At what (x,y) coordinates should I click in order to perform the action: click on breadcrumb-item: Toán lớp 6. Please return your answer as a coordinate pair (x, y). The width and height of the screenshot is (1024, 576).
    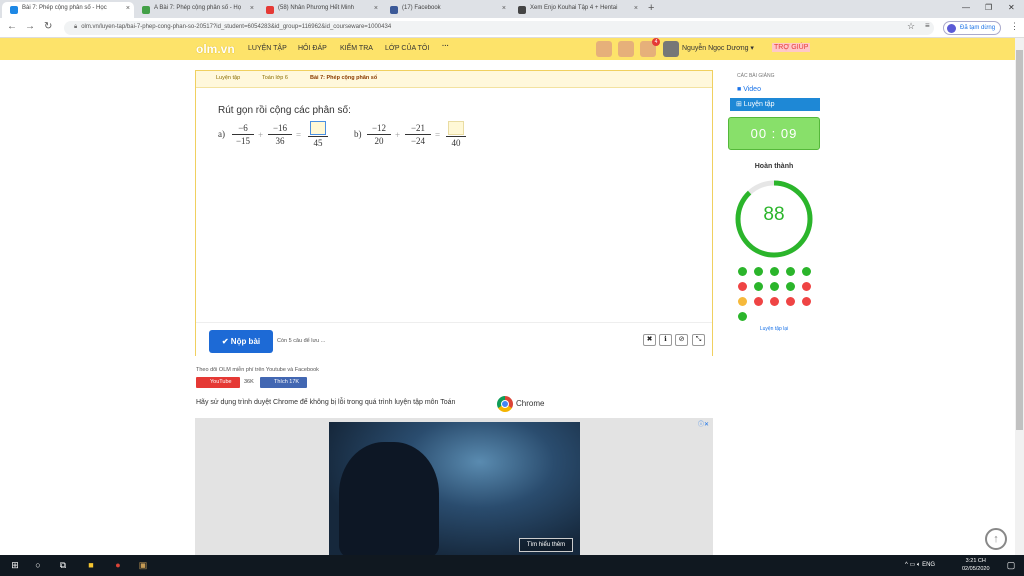
    Looking at the image, I should click on (275, 78).